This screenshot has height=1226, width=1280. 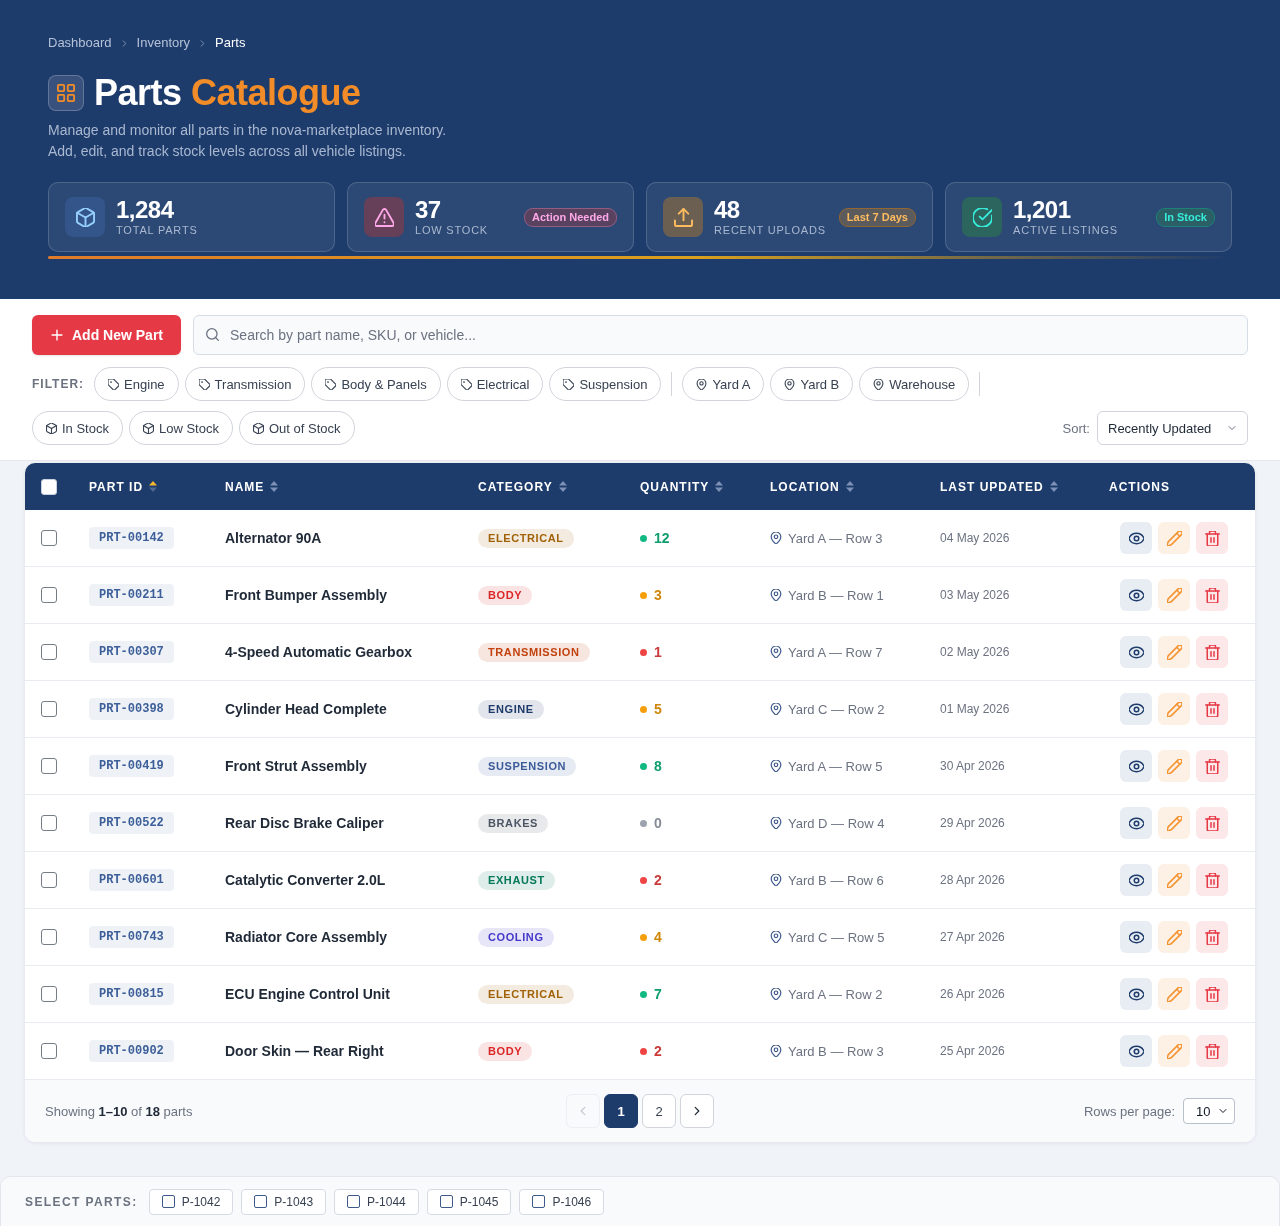 I want to click on quantity-value: 5, so click(x=658, y=709).